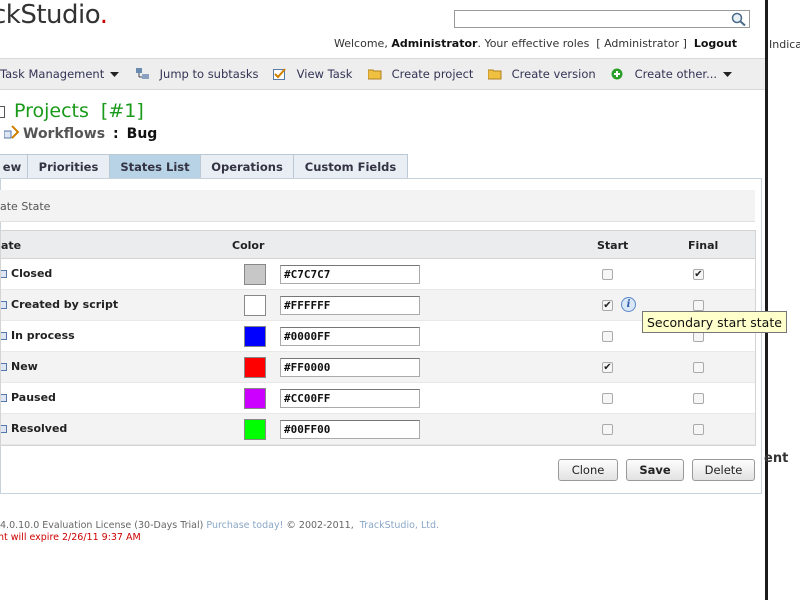  I want to click on projects-link: Projects, so click(51, 111).